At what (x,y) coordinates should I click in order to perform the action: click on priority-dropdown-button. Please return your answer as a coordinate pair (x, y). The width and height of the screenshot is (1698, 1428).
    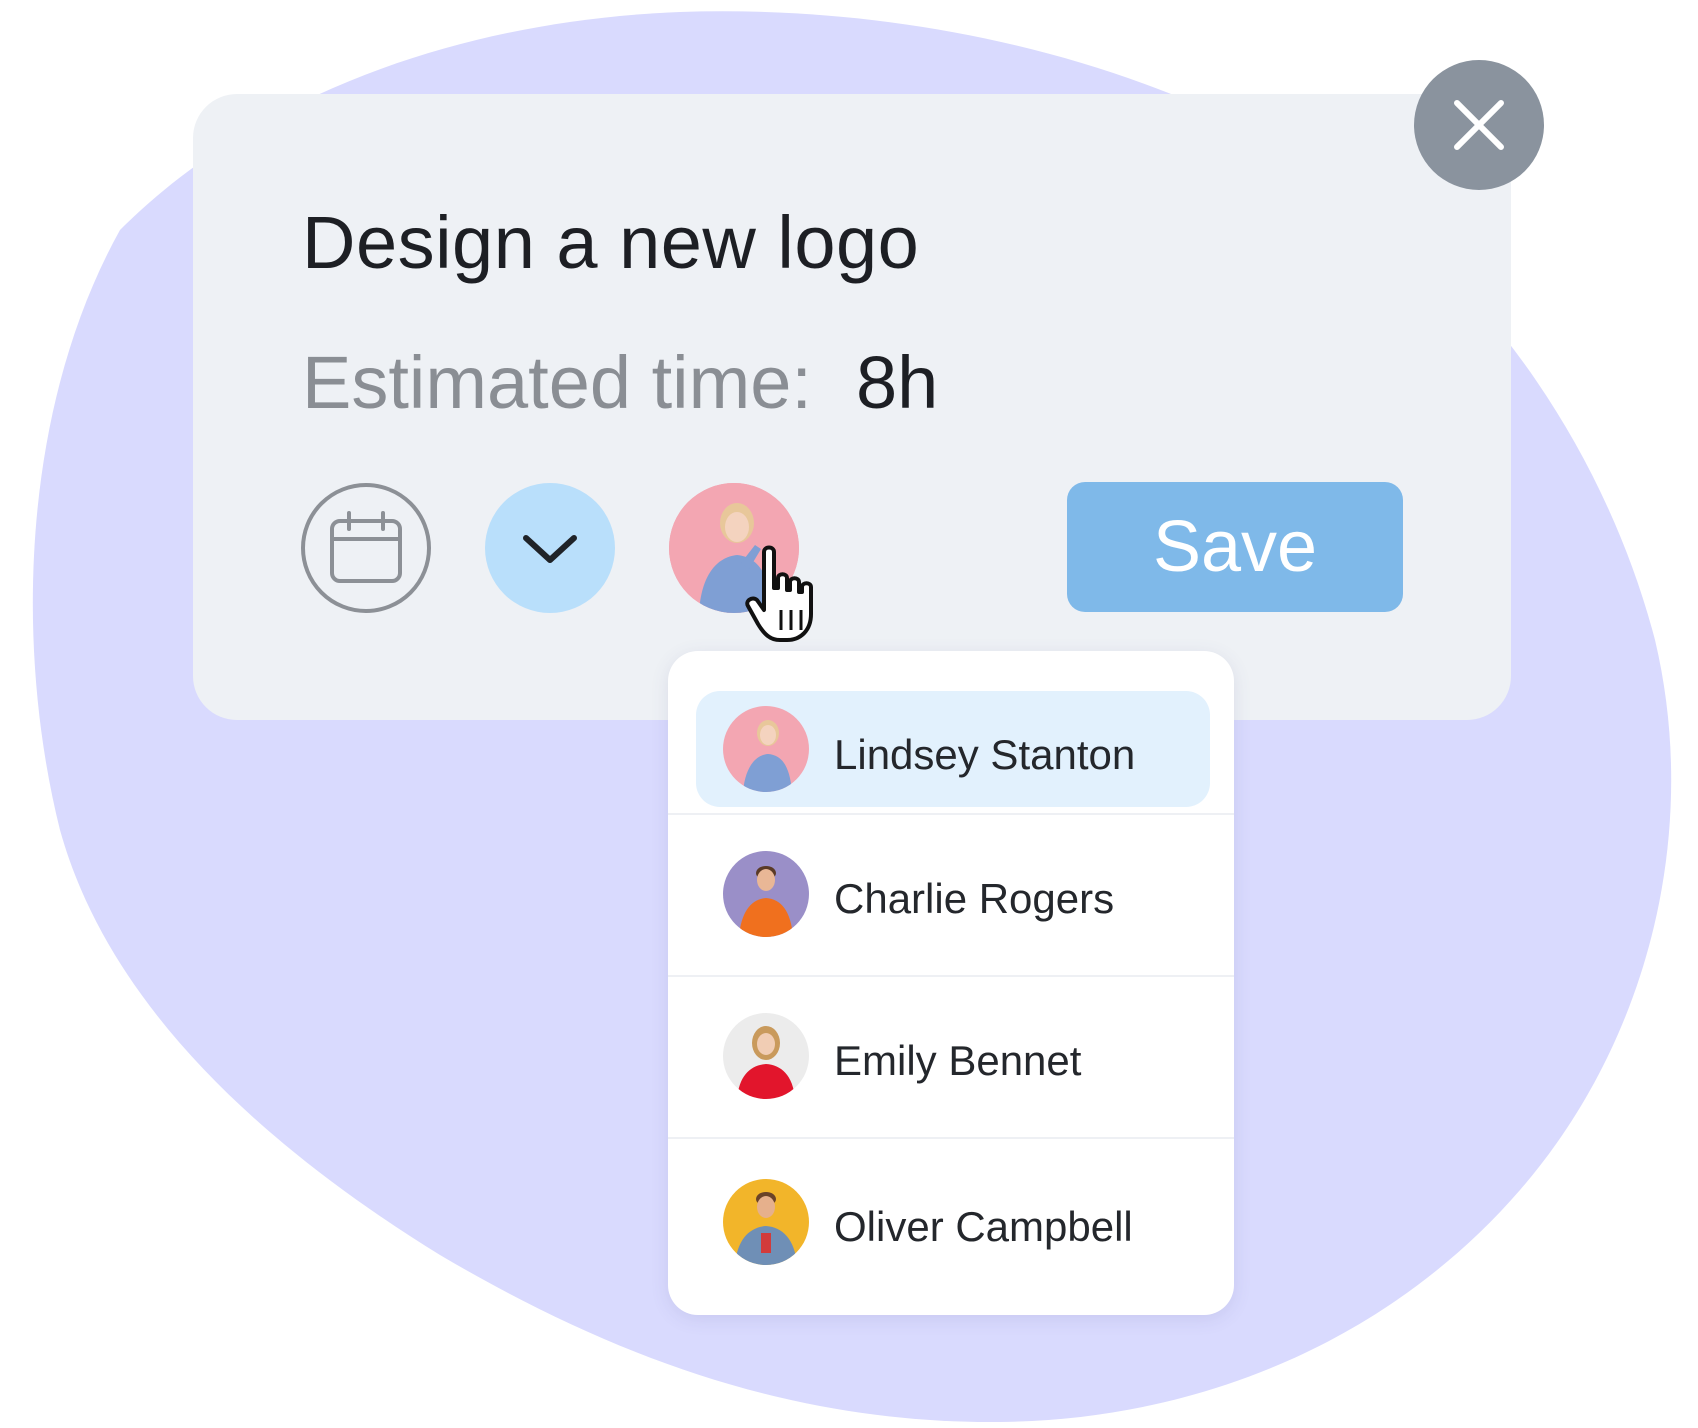
    Looking at the image, I should click on (550, 548).